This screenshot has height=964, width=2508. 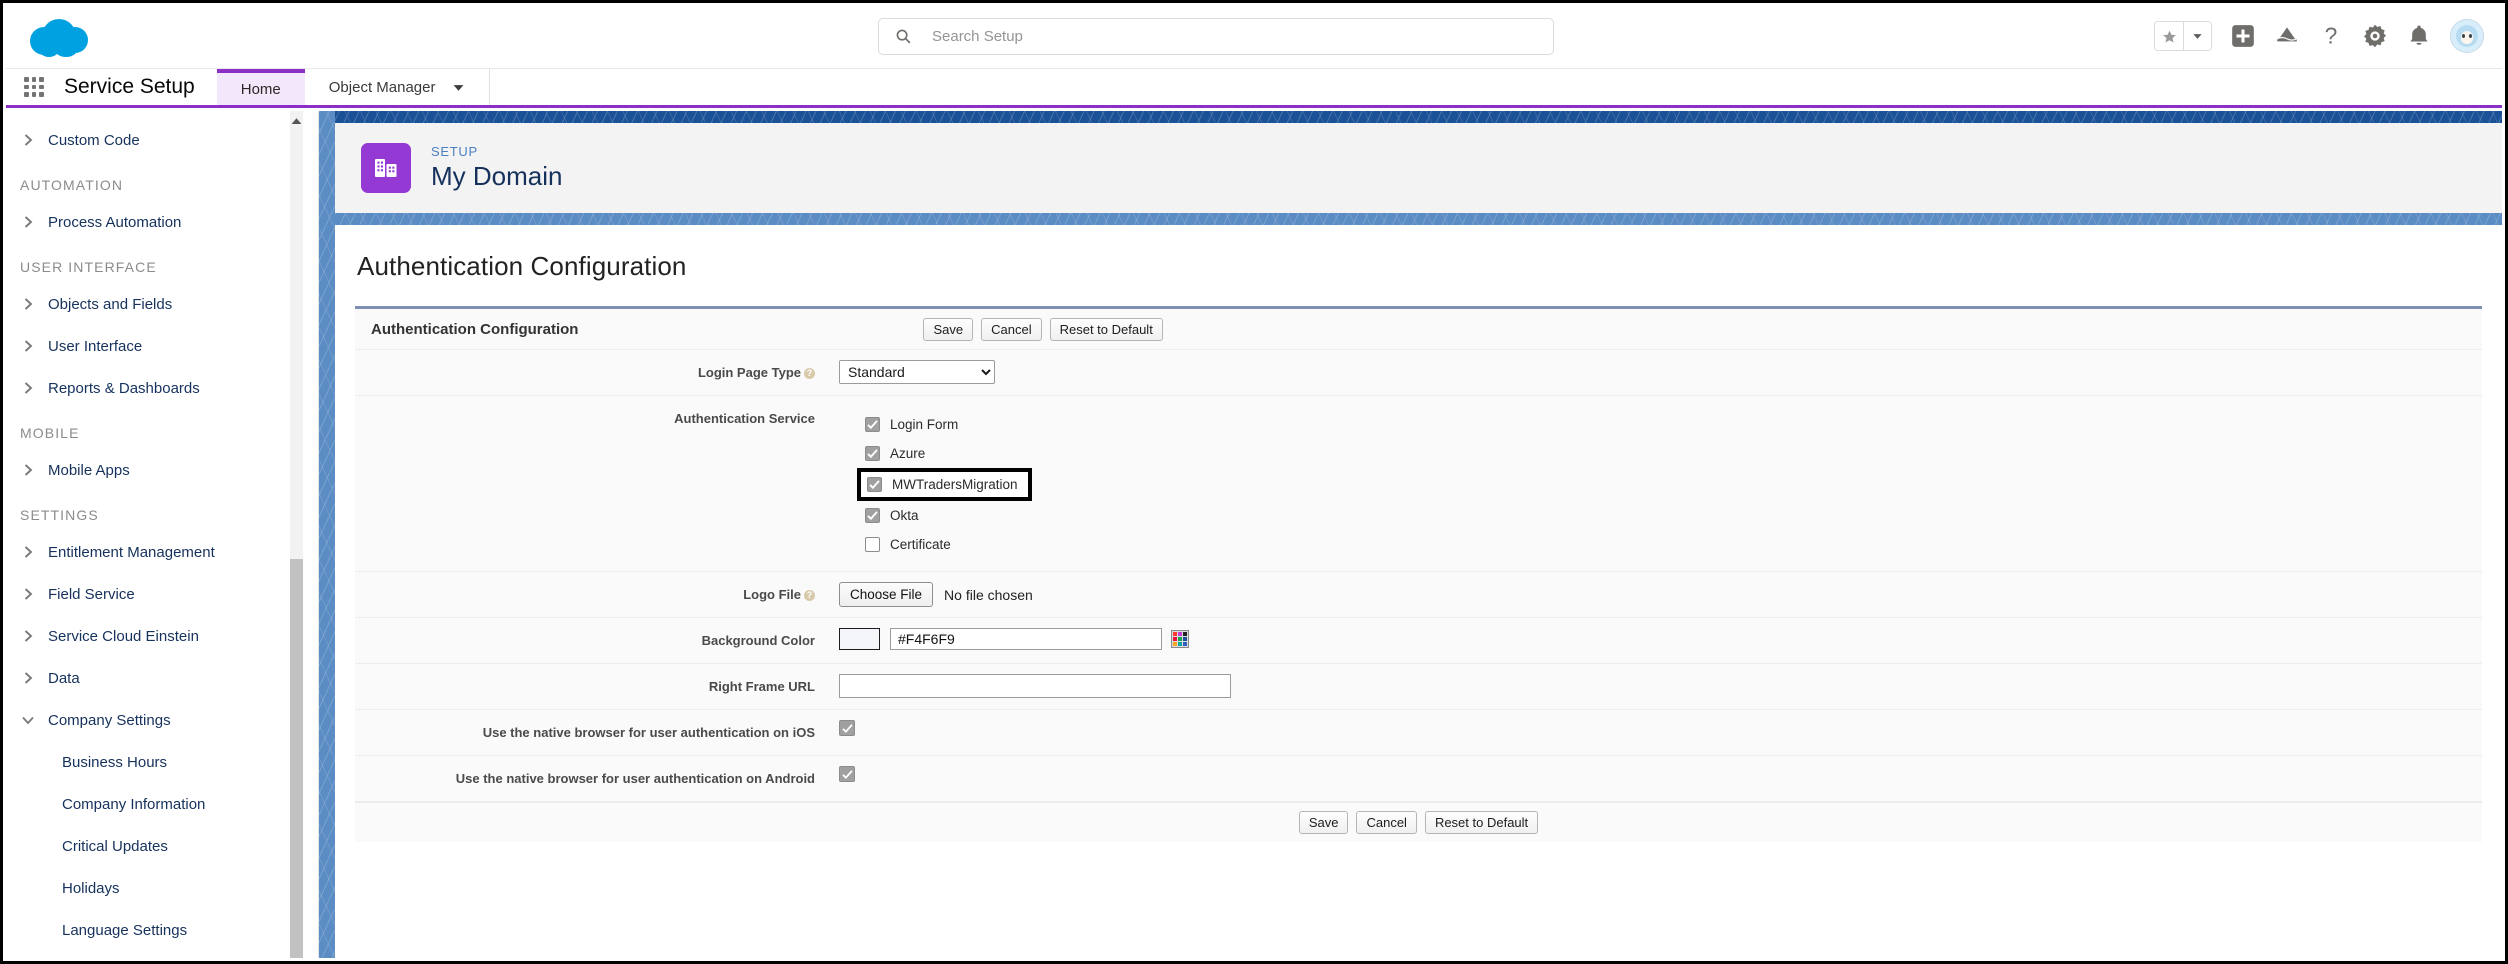 I want to click on left-rail-strip, so click(x=327, y=534).